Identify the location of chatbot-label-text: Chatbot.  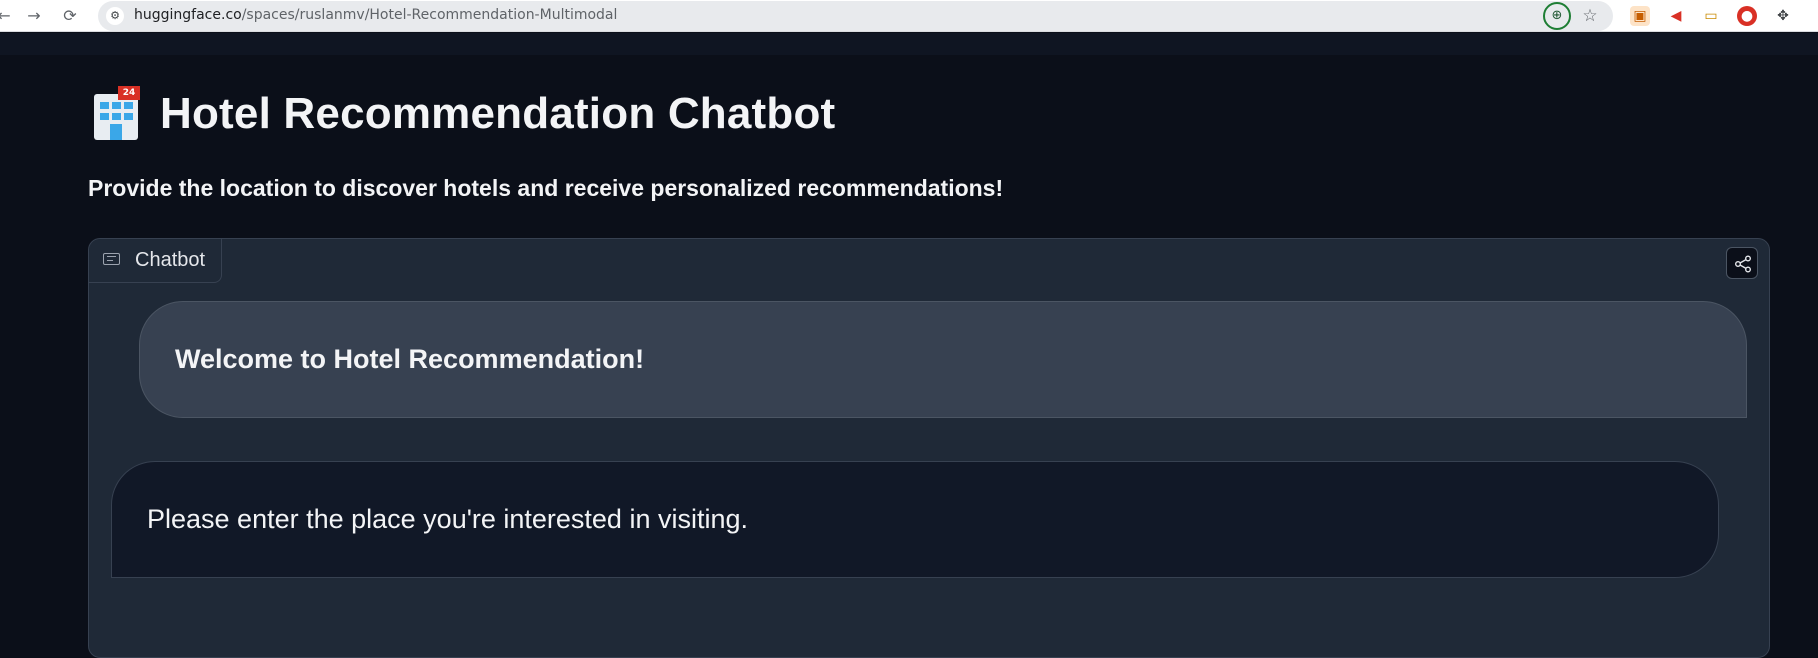
(170, 260).